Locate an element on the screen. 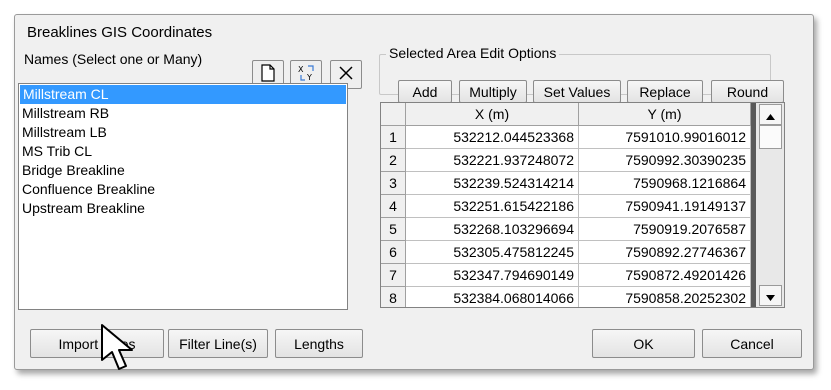  x-cell: 532384.068014066 is located at coordinates (492, 297).